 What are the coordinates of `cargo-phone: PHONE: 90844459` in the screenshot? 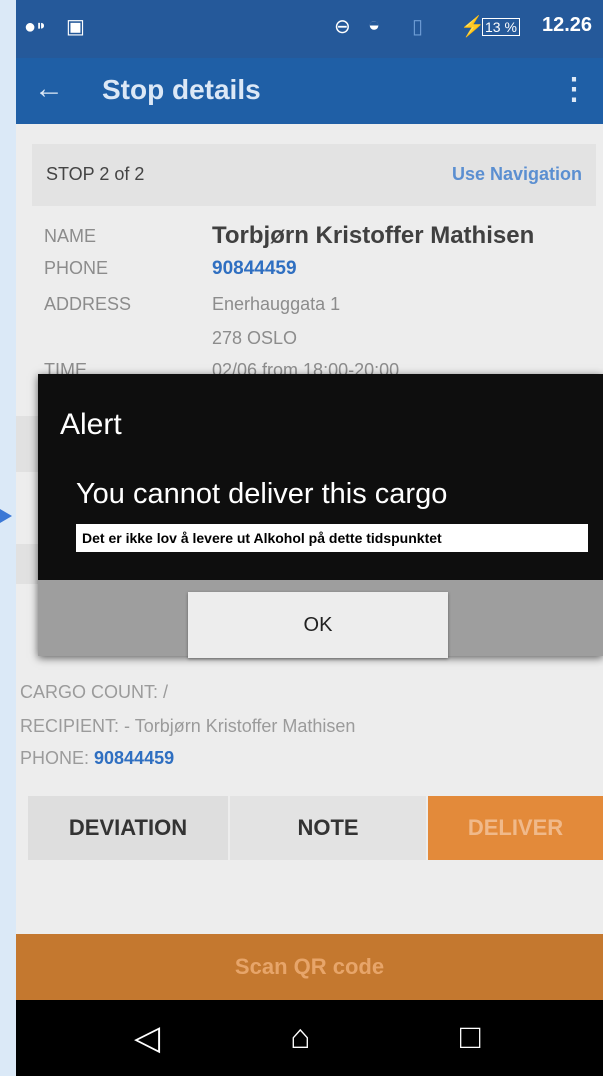 It's located at (97, 758).